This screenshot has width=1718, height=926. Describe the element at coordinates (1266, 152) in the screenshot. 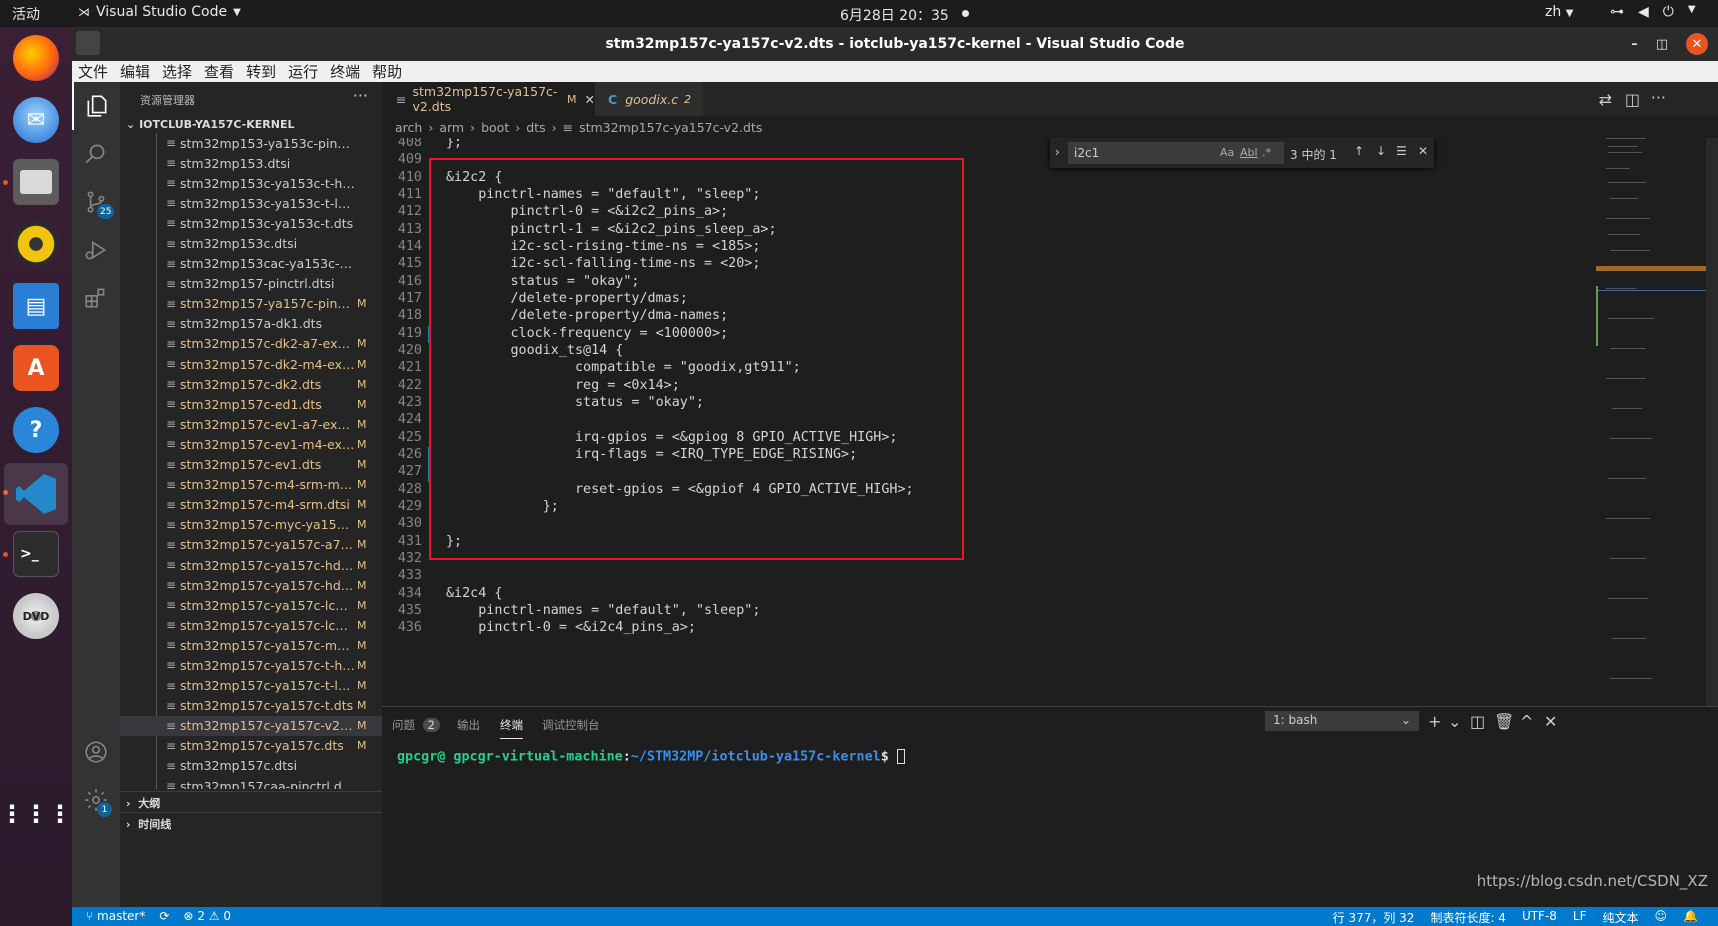

I see `regex-toggle: .*` at that location.